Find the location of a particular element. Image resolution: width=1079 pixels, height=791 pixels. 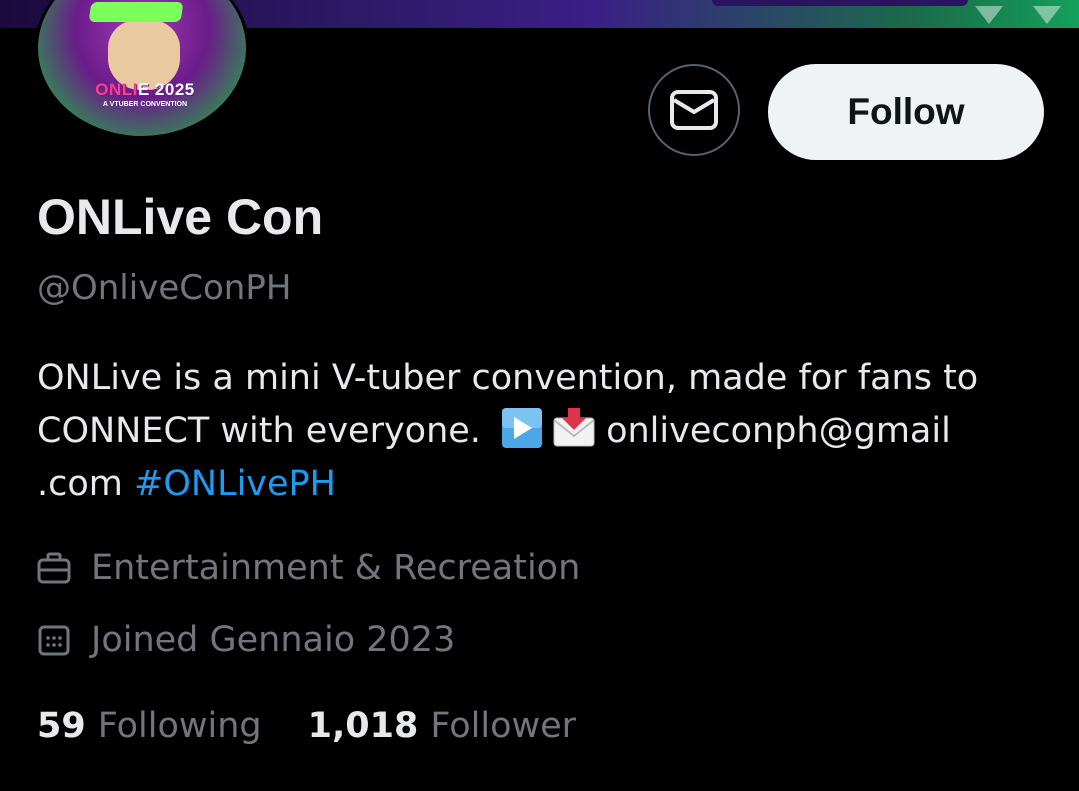

user-handle: @OnliveConPH is located at coordinates (164, 288).